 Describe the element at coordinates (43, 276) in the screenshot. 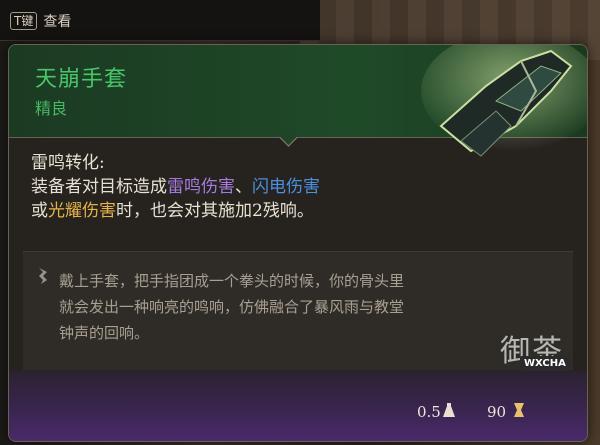

I see `quill-icon` at that location.